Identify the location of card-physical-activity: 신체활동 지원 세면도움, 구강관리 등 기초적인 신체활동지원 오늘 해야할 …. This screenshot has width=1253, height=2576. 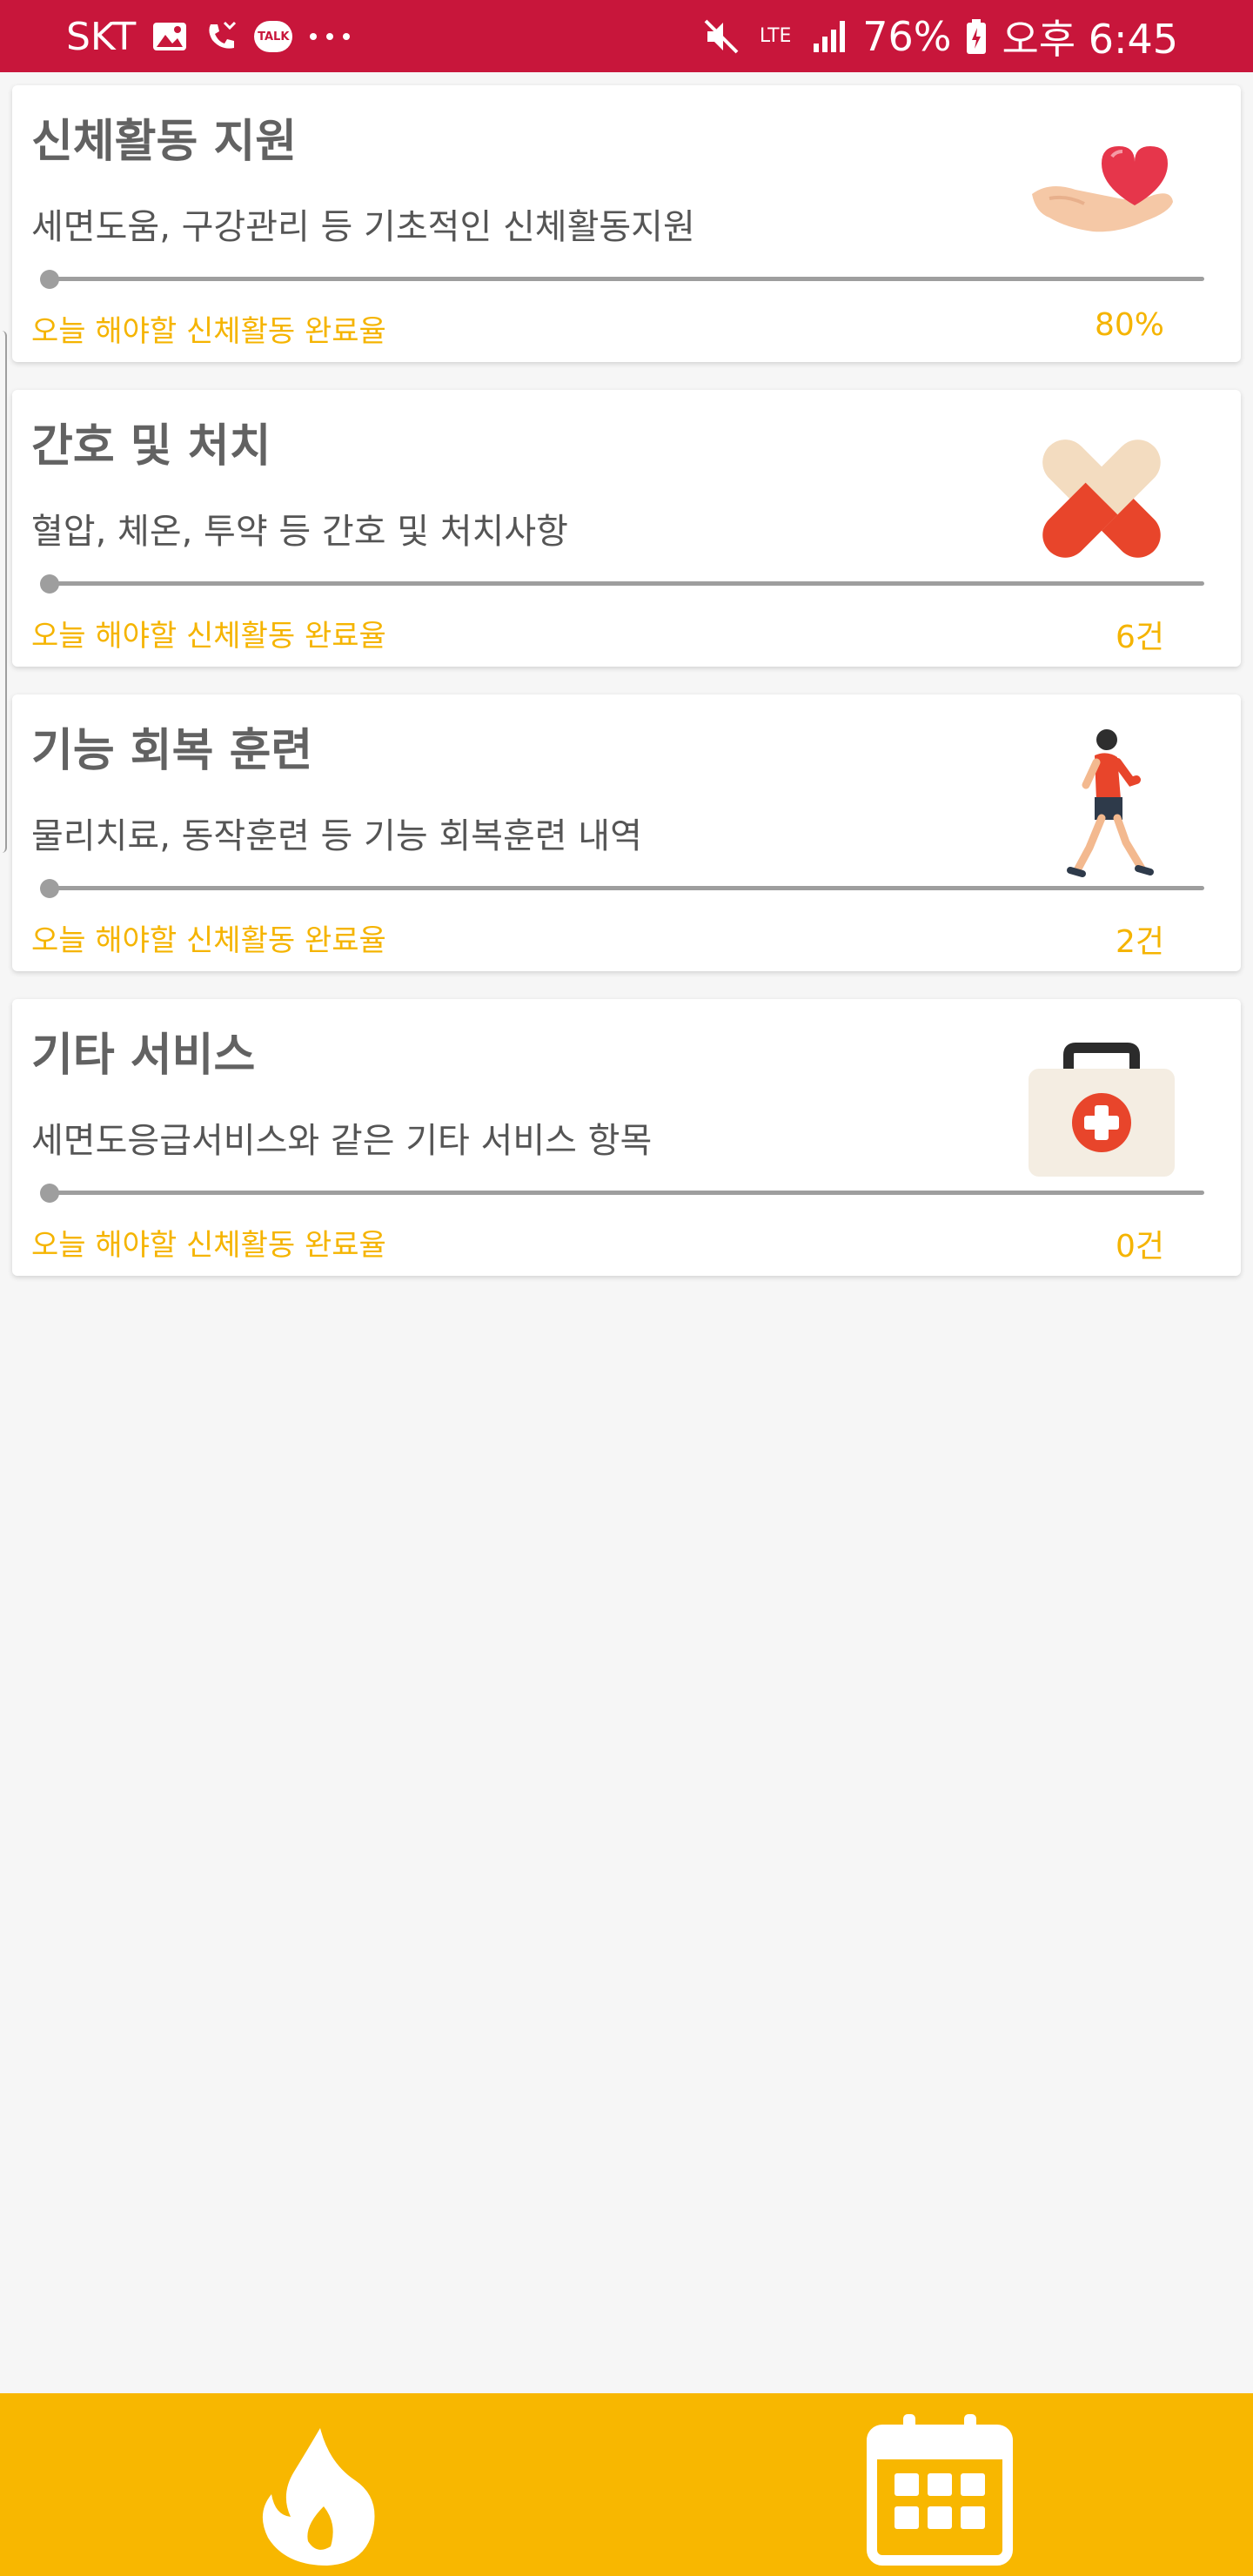
(626, 223).